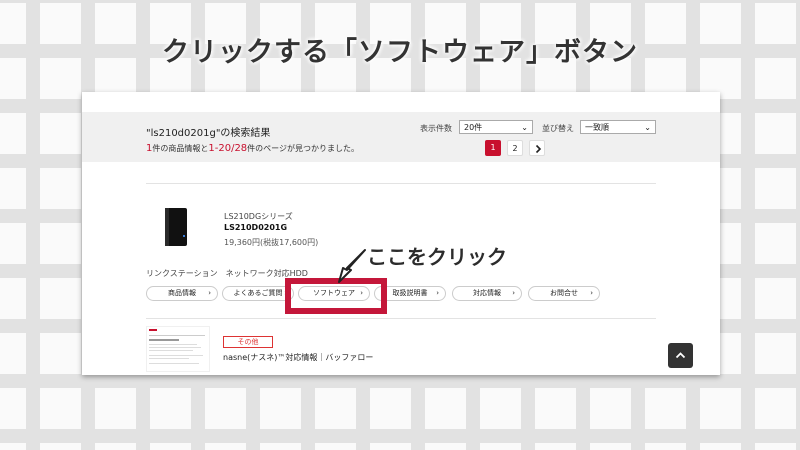 Image resolution: width=800 pixels, height=450 pixels. What do you see at coordinates (558, 128) in the screenshot?
I see `sort-label: 並び替え` at bounding box center [558, 128].